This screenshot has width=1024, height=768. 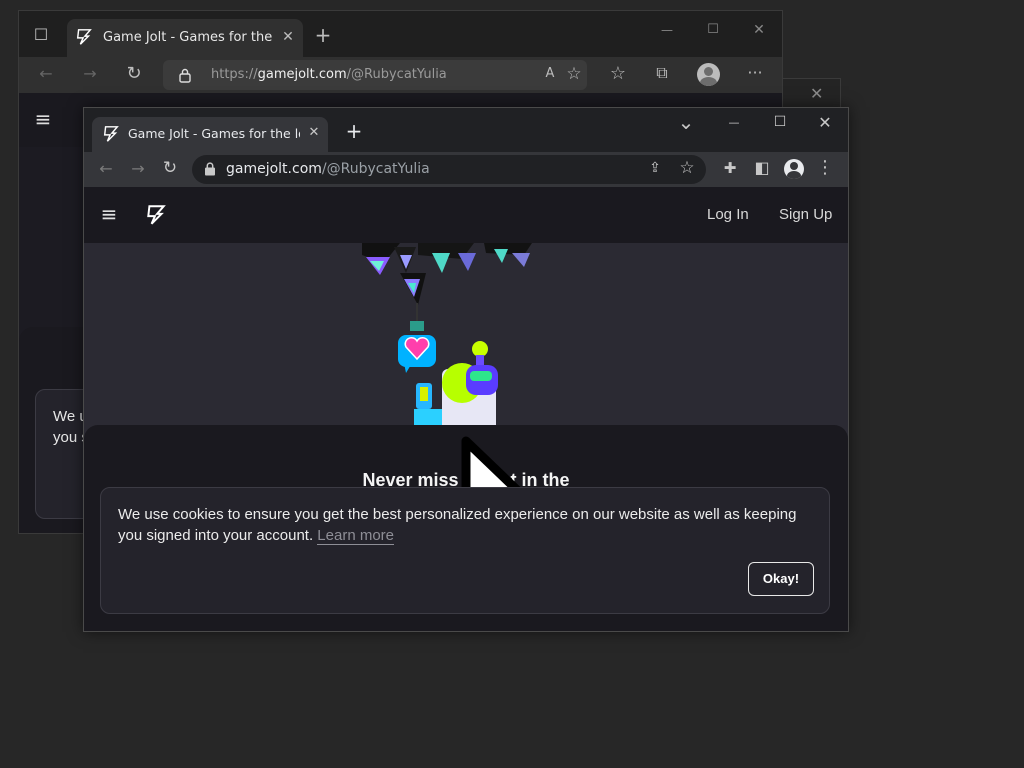 I want to click on chrome-profile-icon, so click(x=794, y=169).